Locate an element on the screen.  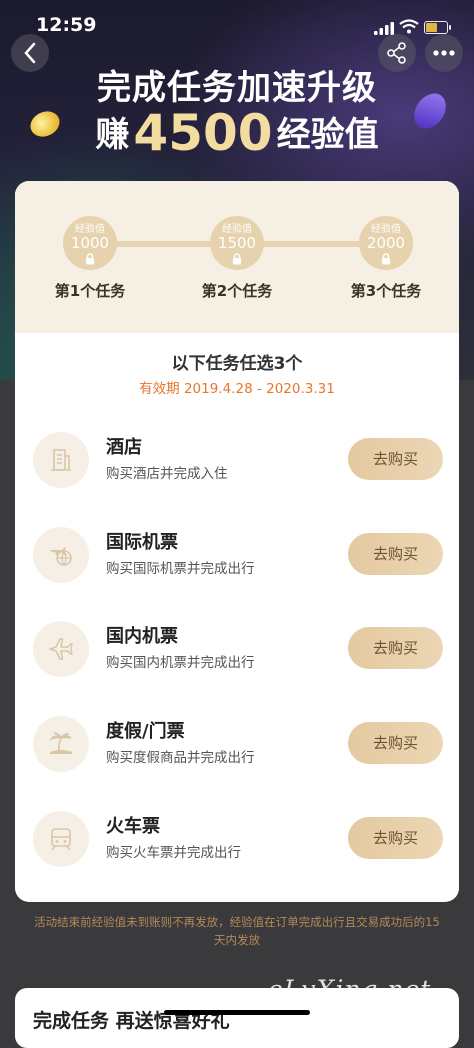
task-name: 度假/门票 is located at coordinates (145, 731).